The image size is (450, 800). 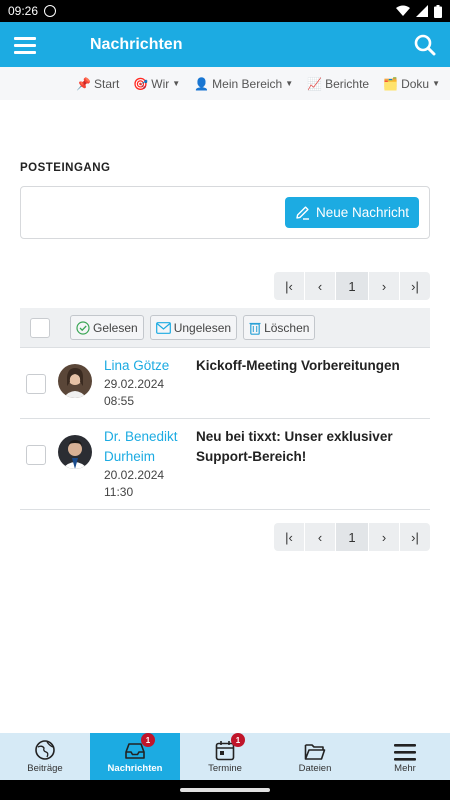 I want to click on top-nav-label: Mein Bereich, so click(x=247, y=83).